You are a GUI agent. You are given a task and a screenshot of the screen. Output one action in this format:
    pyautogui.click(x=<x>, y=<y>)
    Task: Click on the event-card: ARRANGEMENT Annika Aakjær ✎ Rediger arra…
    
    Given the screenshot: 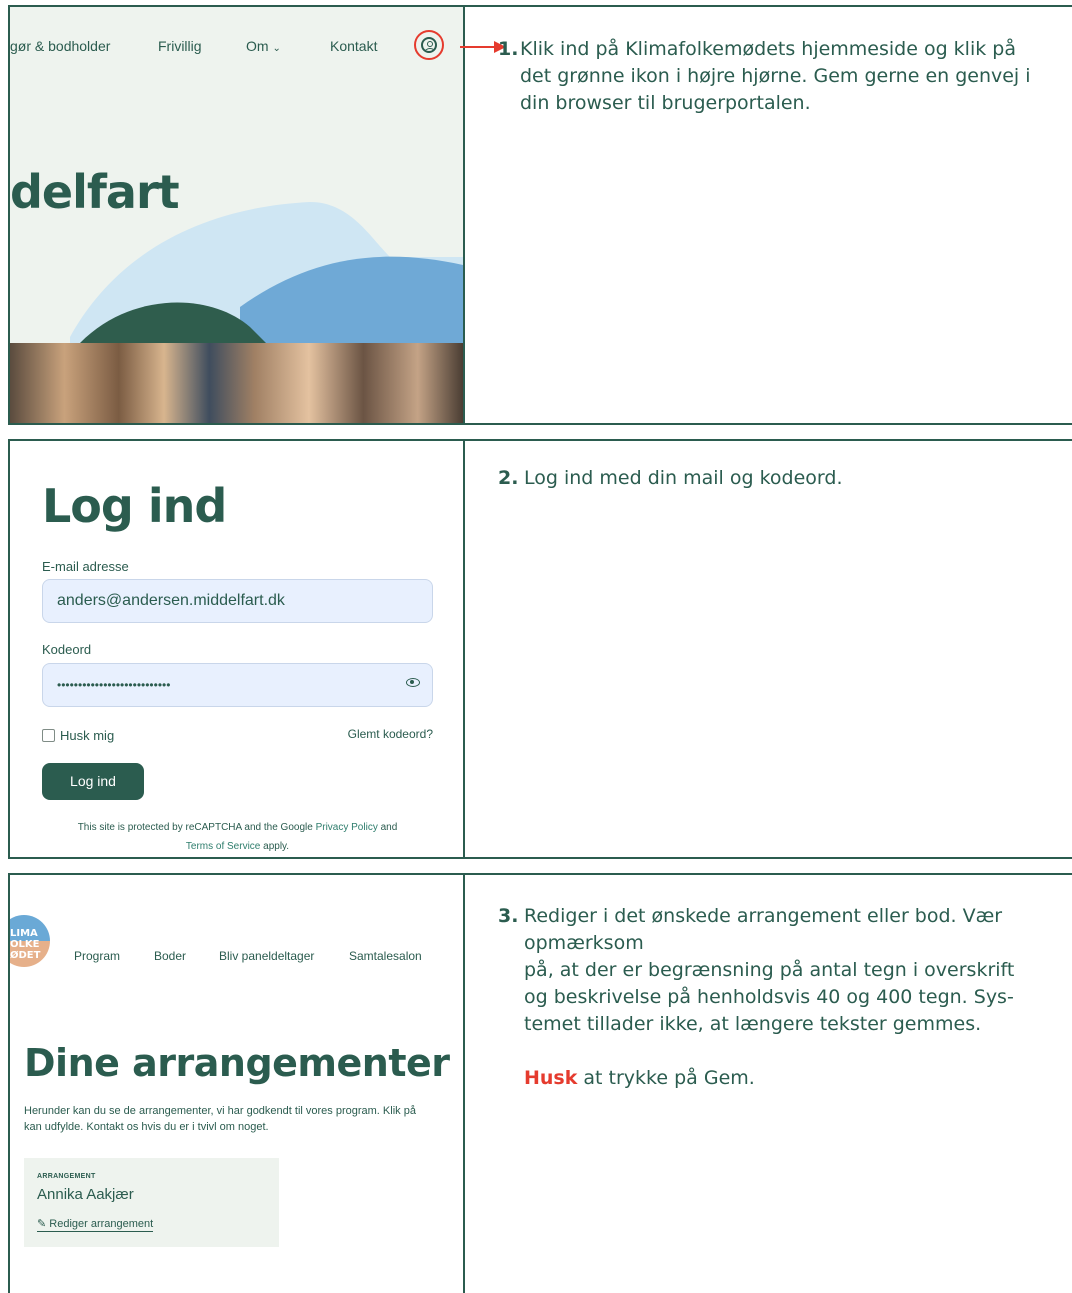 What is the action you would take?
    pyautogui.click(x=151, y=1202)
    